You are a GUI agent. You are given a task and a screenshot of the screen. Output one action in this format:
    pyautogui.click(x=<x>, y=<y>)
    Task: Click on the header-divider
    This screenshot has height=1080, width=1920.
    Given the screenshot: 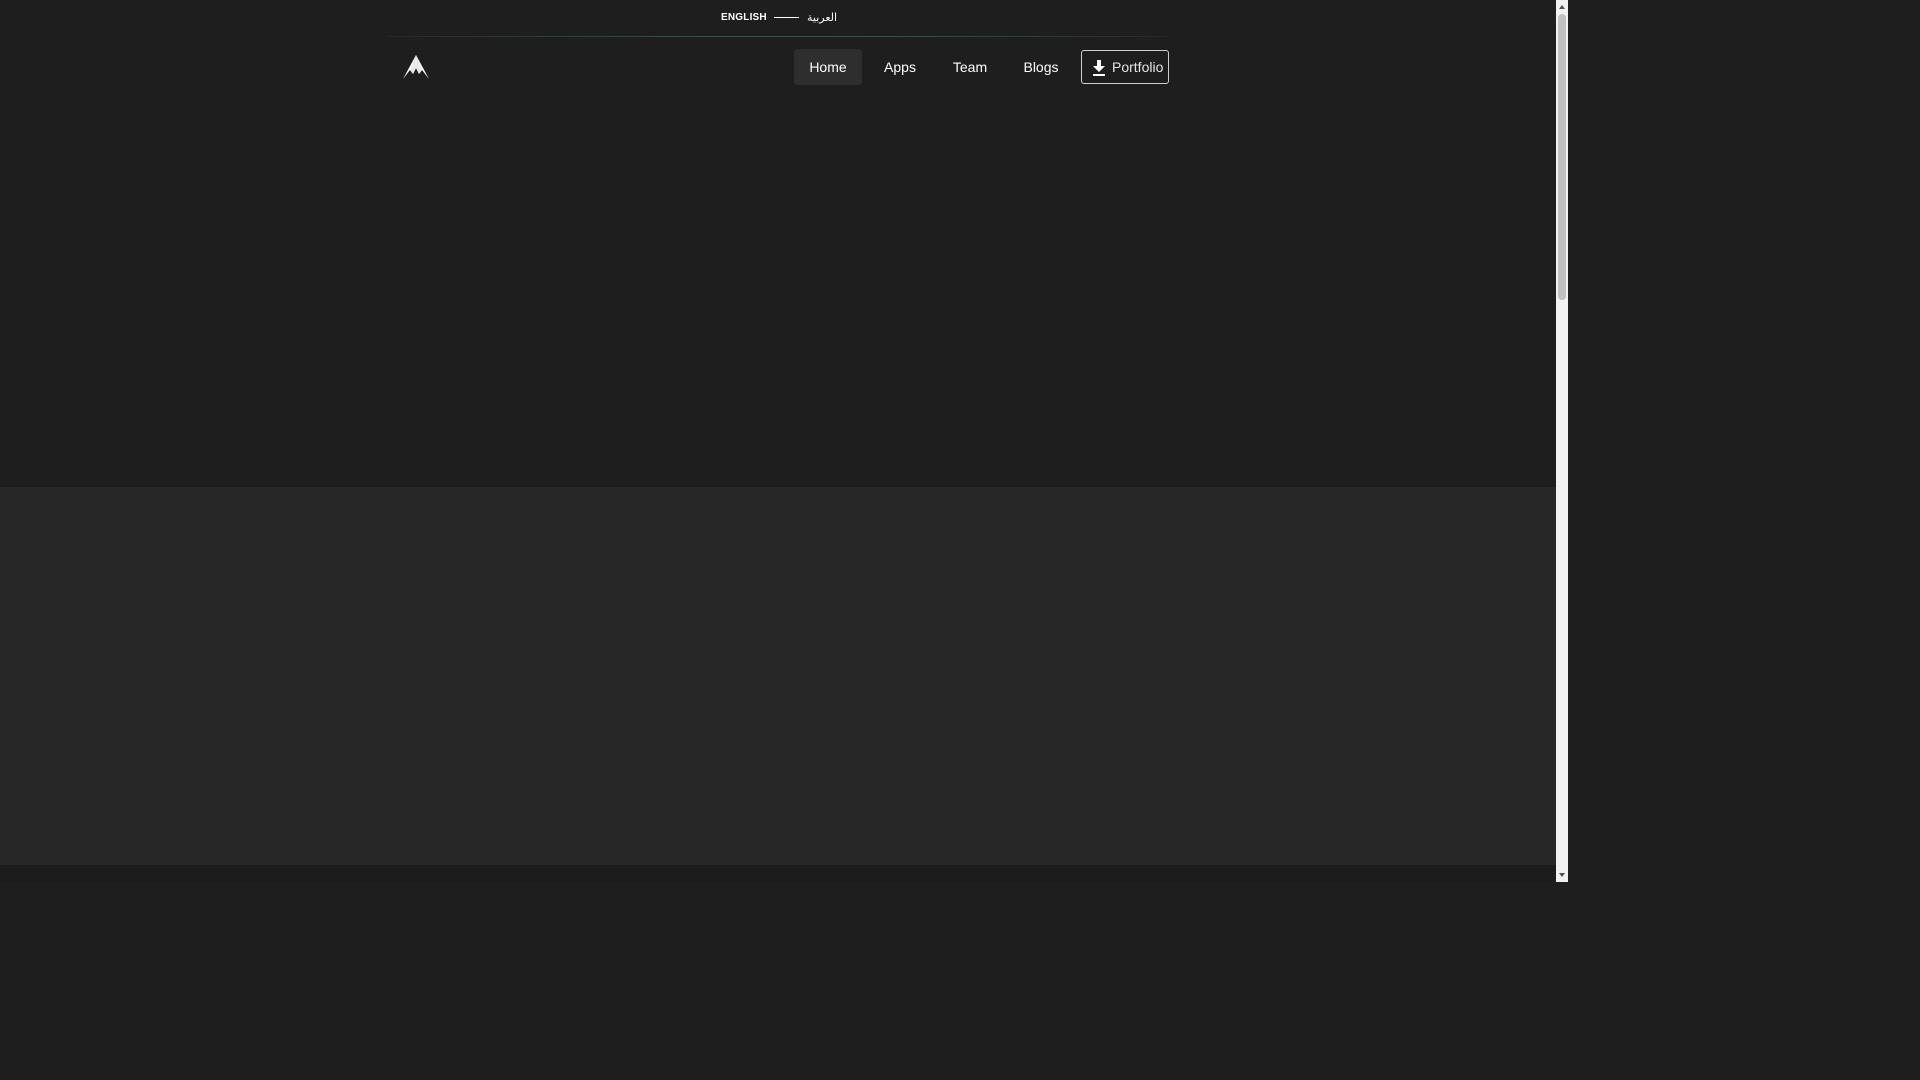 What is the action you would take?
    pyautogui.click(x=778, y=36)
    